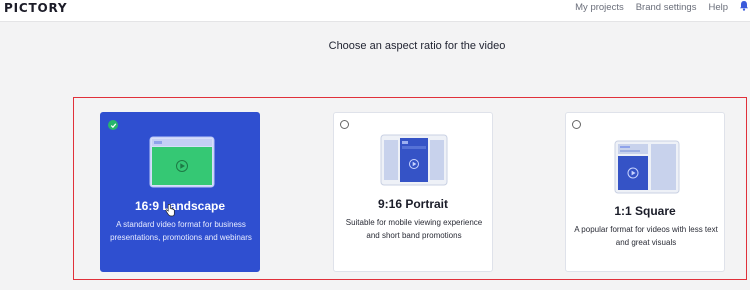 The width and height of the screenshot is (750, 290). Describe the element at coordinates (744, 7) in the screenshot. I see `bell-icon` at that location.